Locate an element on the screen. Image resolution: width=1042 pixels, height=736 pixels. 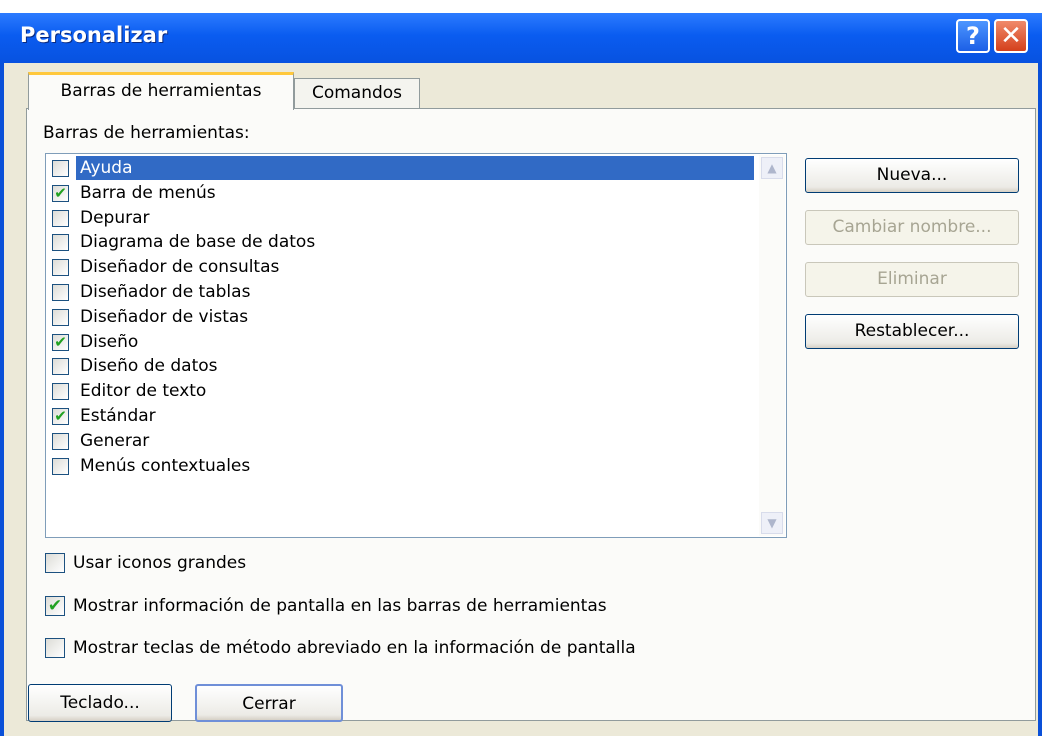
list-item-label: Depurar is located at coordinates (115, 217).